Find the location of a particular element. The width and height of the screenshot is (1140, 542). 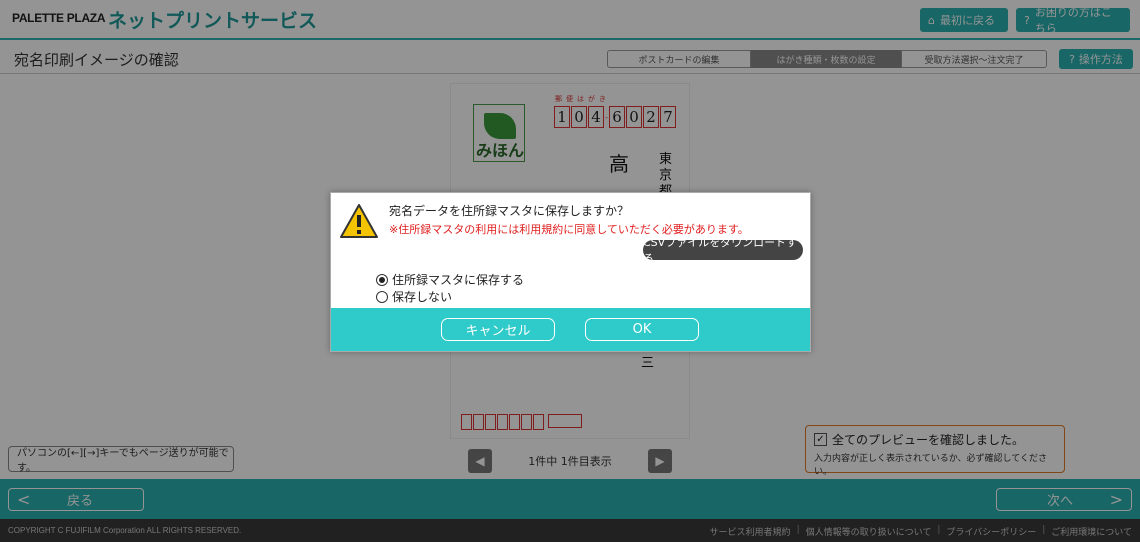

dialog-footer: キャンセル OK is located at coordinates (570, 329).